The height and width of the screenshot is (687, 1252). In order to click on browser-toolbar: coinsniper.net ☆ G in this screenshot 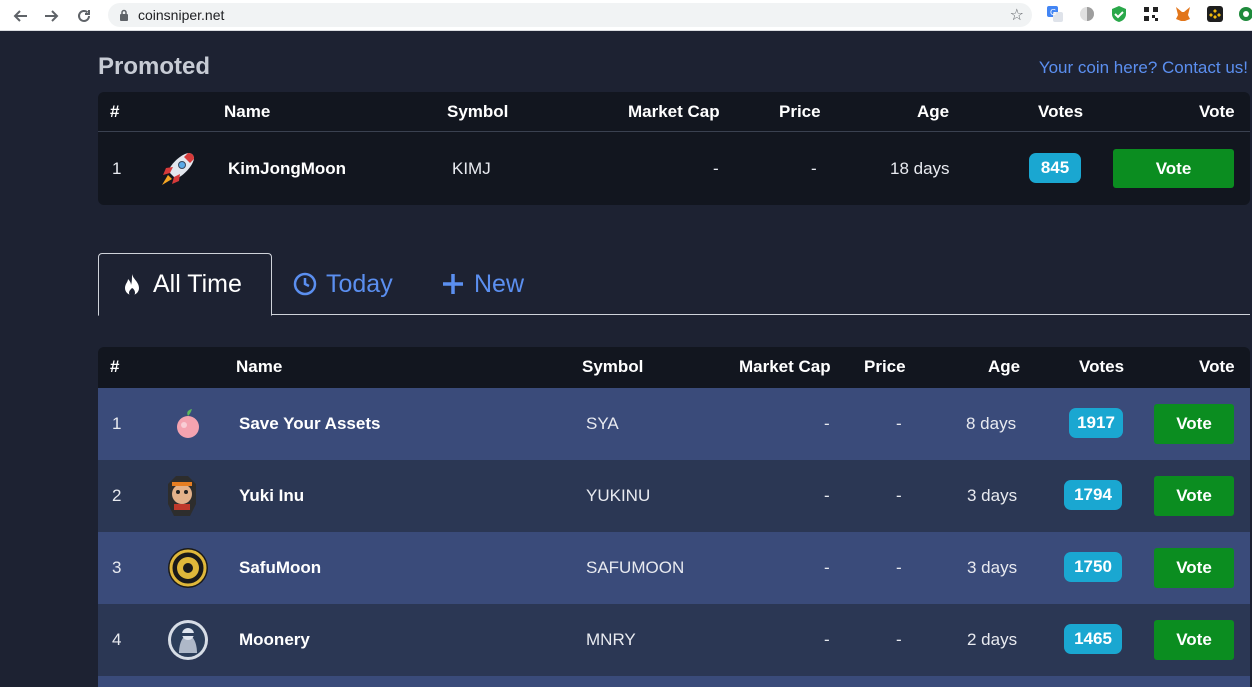, I will do `click(626, 15)`.